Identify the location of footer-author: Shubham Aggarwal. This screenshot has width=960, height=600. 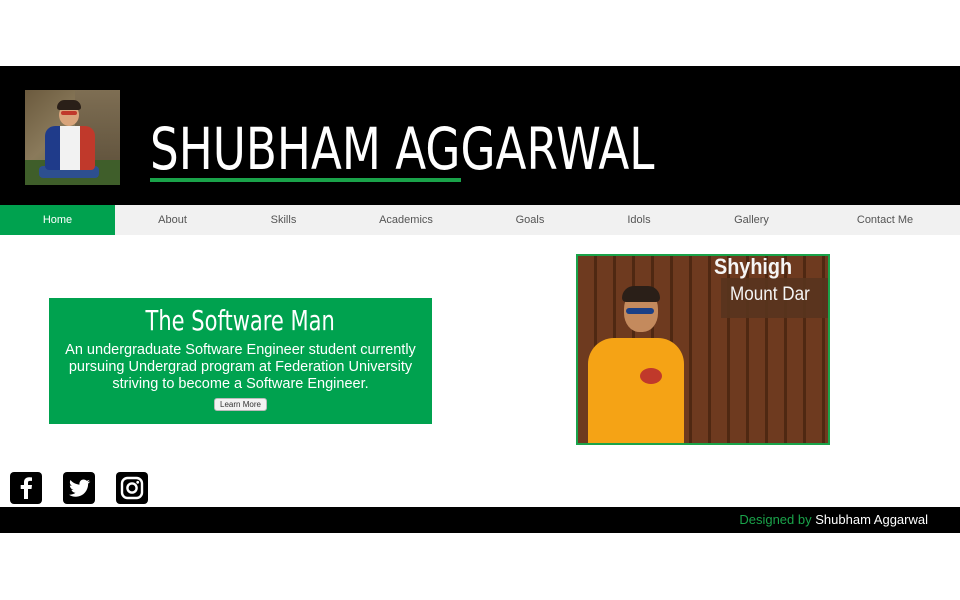
(871, 519).